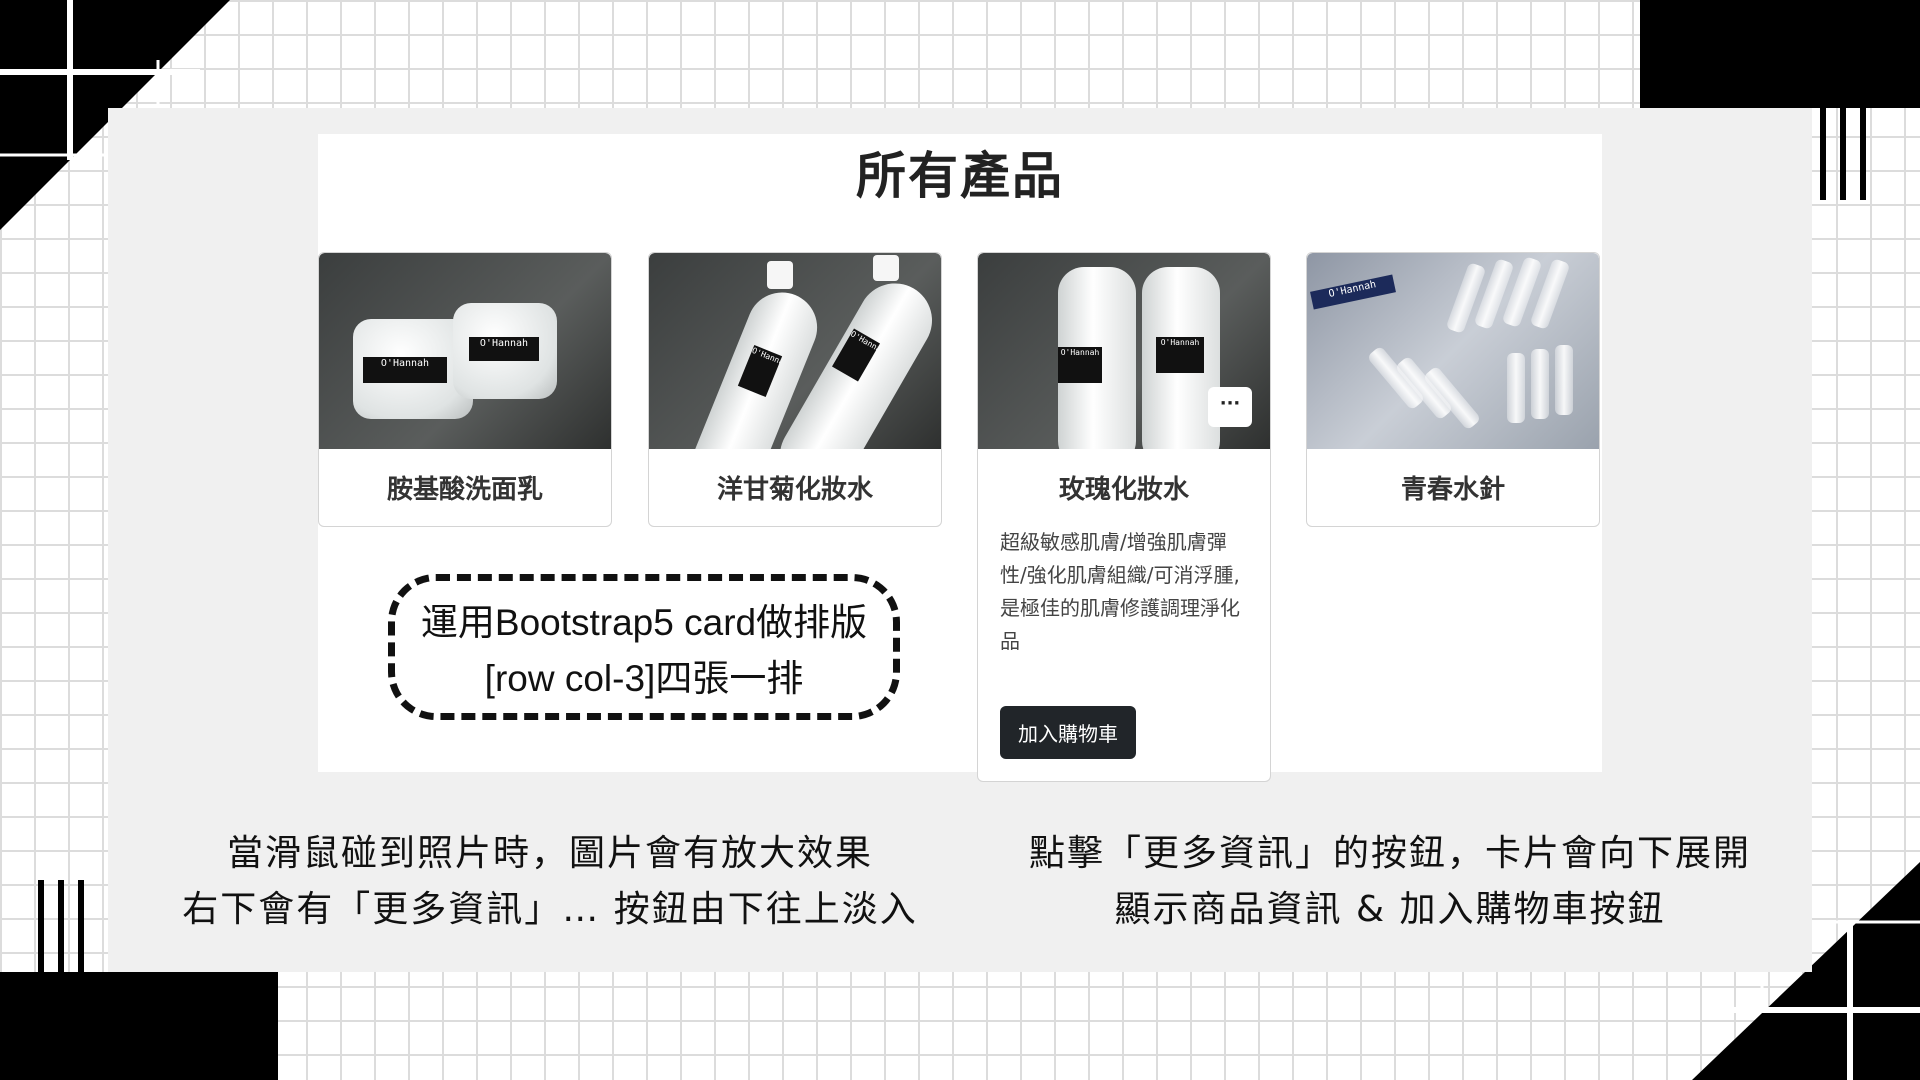  What do you see at coordinates (550, 882) in the screenshot?
I see `caption-hover-effect: 當滑鼠碰到照片時，圖片會有放大效果 右下會有「更多資訊」… 按鈕由下往上淡入` at bounding box center [550, 882].